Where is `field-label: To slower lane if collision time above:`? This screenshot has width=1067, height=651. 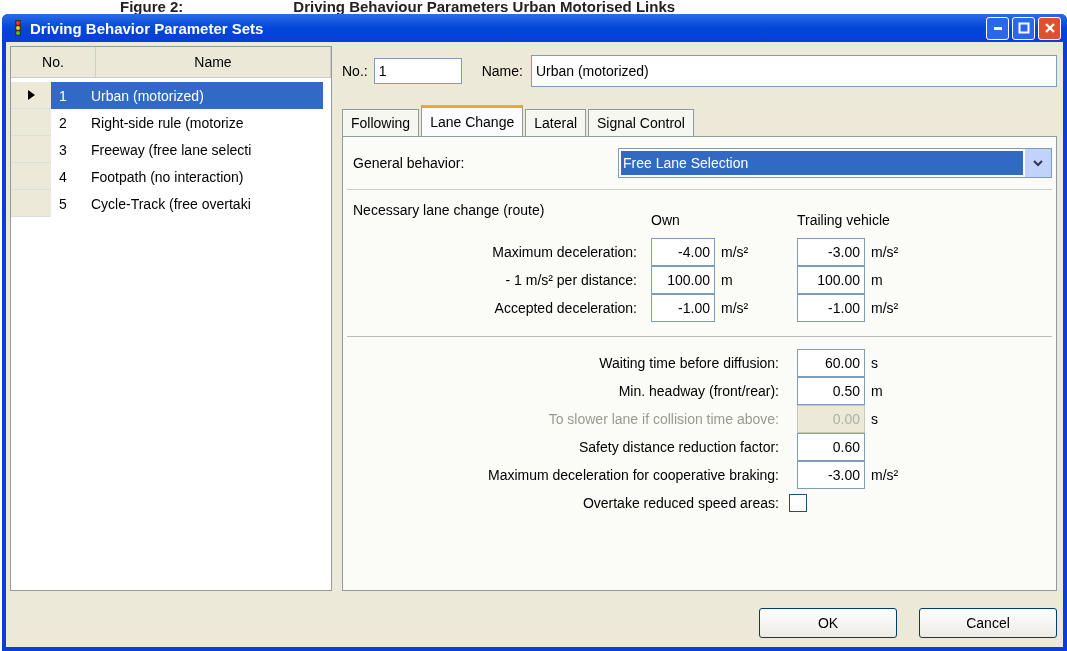
field-label: To slower lane if collision time above: is located at coordinates (663, 419).